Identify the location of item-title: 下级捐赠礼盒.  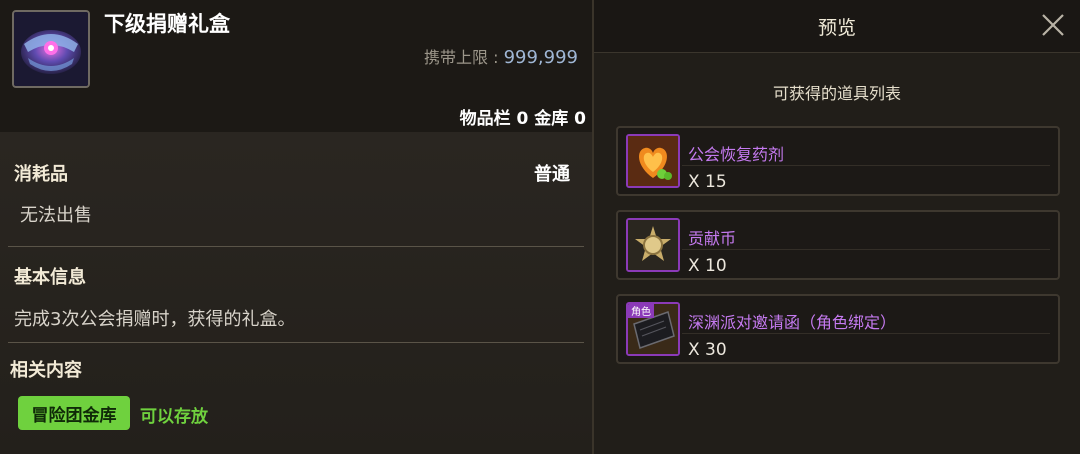
(167, 24).